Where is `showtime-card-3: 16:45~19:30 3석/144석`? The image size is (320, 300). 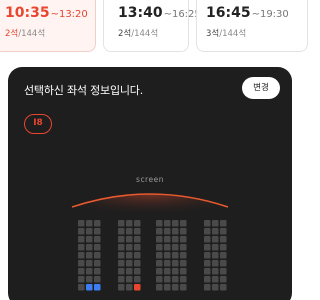 showtime-card-3: 16:45~19:30 3석/144석 is located at coordinates (252, 26).